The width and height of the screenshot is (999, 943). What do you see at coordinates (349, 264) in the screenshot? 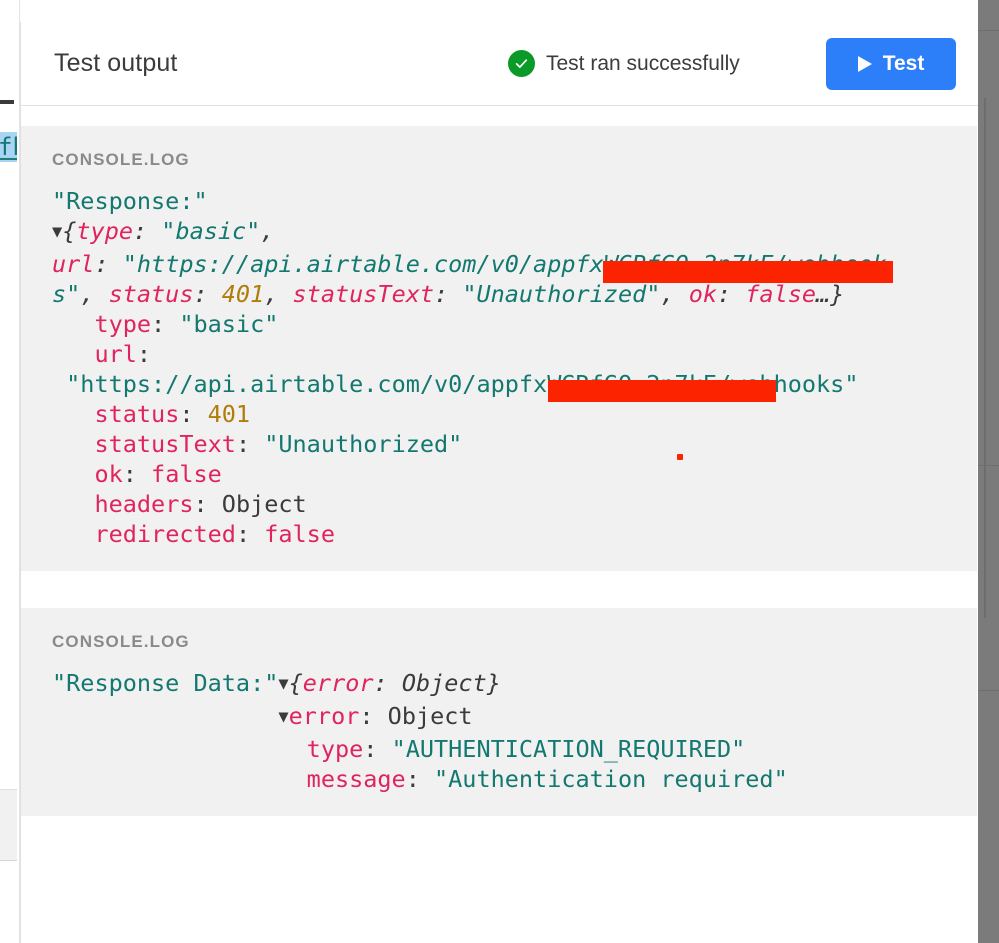
I see `value-url-prefix: "https://api.airtable.com/v0/app` at bounding box center [349, 264].